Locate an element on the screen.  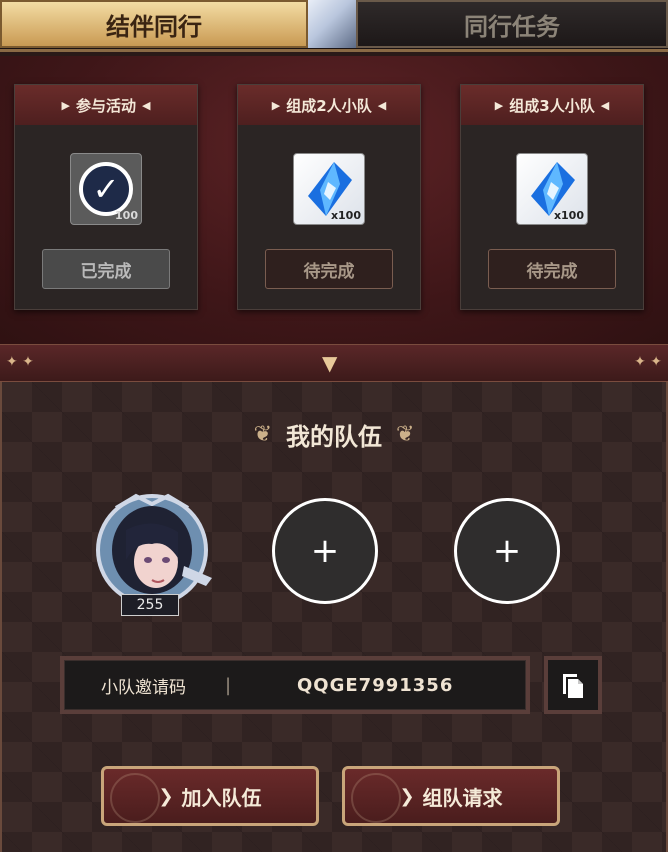
team-request-label: 组队请求 is located at coordinates (462, 797).